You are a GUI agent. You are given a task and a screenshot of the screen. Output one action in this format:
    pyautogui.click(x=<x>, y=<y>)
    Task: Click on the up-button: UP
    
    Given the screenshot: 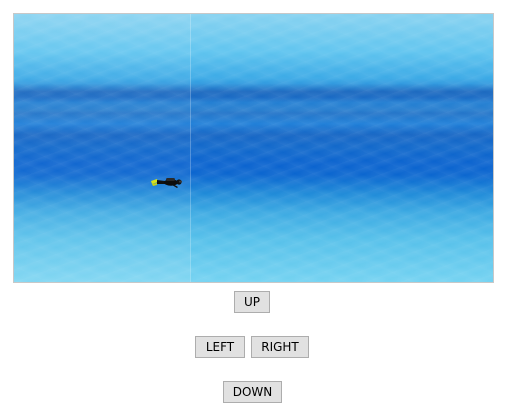 What is the action you would take?
    pyautogui.click(x=252, y=302)
    